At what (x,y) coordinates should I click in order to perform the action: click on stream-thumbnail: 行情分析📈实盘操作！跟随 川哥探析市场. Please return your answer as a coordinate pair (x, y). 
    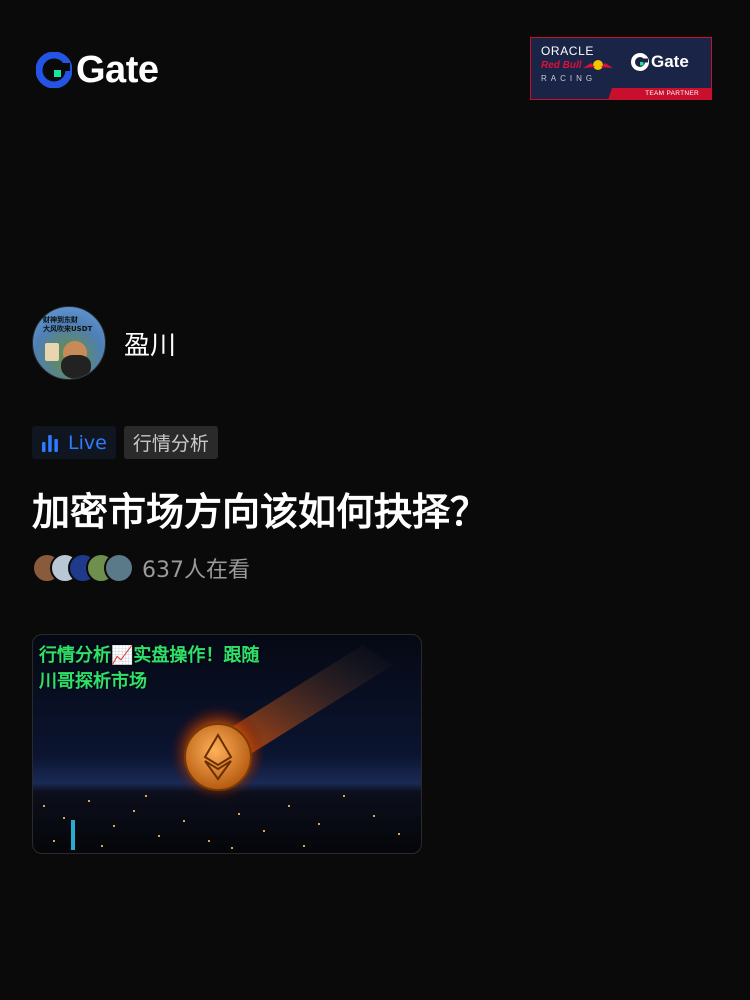
    Looking at the image, I should click on (227, 744).